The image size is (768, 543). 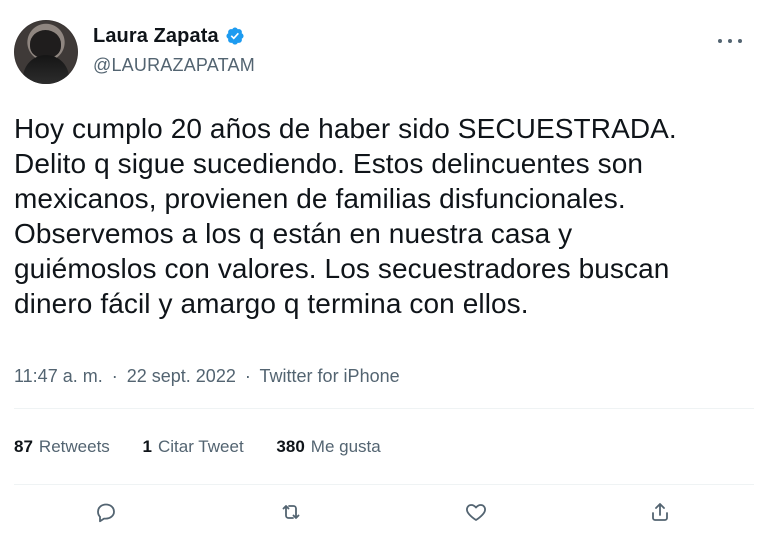 I want to click on like-button, so click(x=476, y=512).